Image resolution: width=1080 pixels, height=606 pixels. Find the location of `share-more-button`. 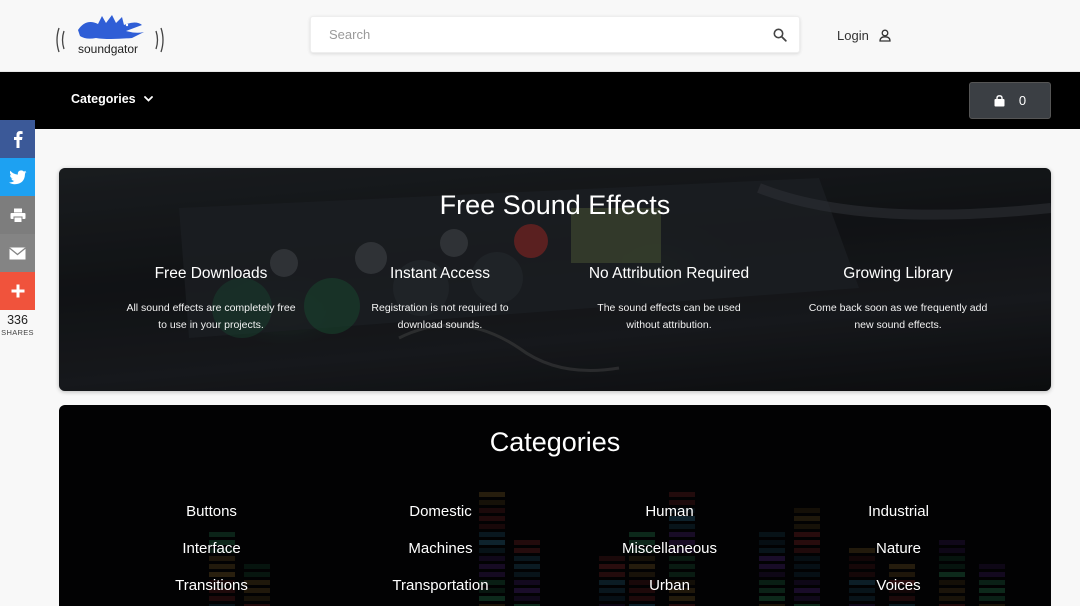

share-more-button is located at coordinates (17, 291).